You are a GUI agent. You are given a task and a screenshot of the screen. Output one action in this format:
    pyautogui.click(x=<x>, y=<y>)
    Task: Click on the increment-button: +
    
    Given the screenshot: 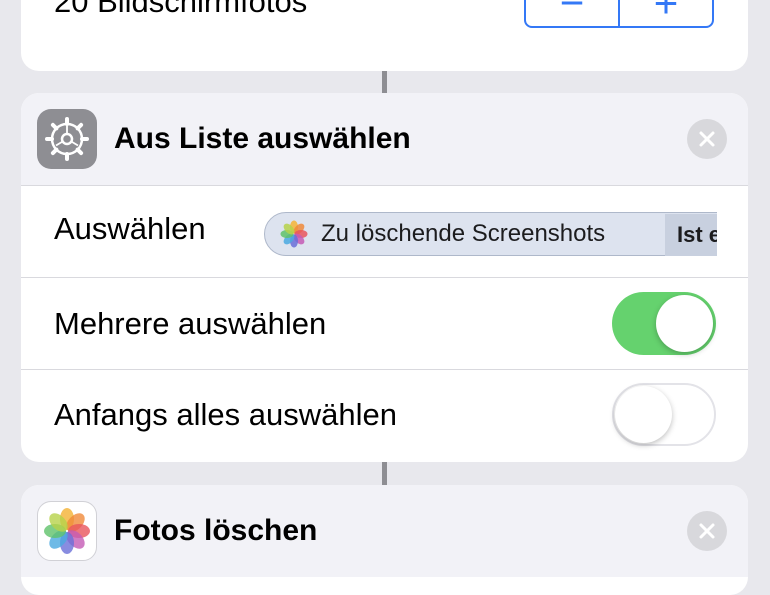 What is the action you would take?
    pyautogui.click(x=666, y=13)
    